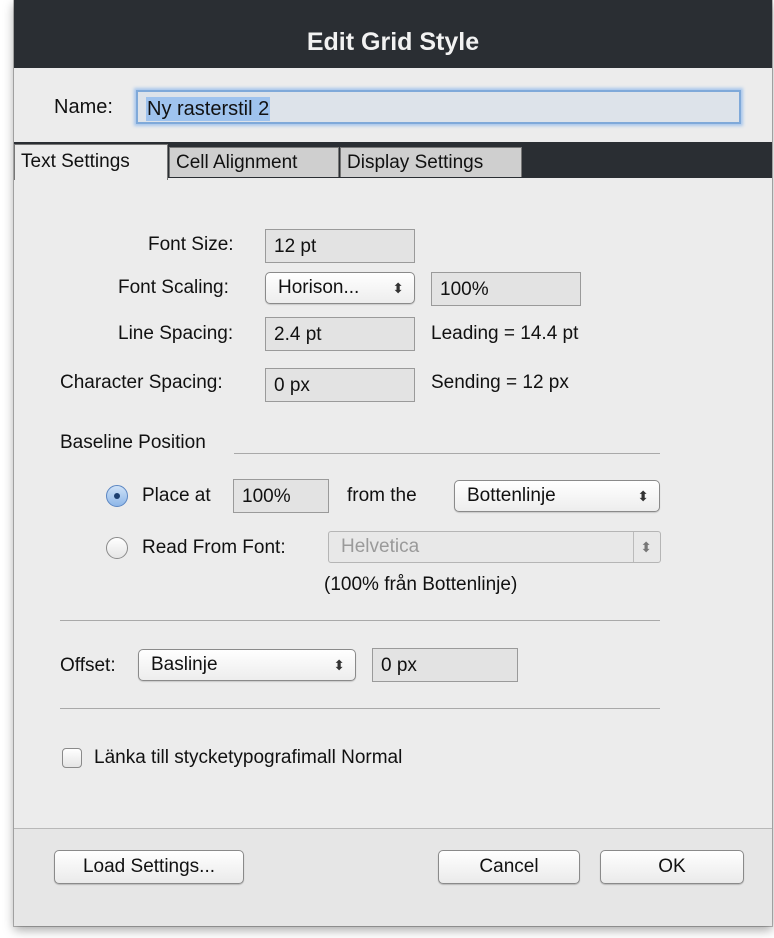 This screenshot has height=938, width=774. What do you see at coordinates (431, 162) in the screenshot?
I see `tab-display-settings: Display Settings` at bounding box center [431, 162].